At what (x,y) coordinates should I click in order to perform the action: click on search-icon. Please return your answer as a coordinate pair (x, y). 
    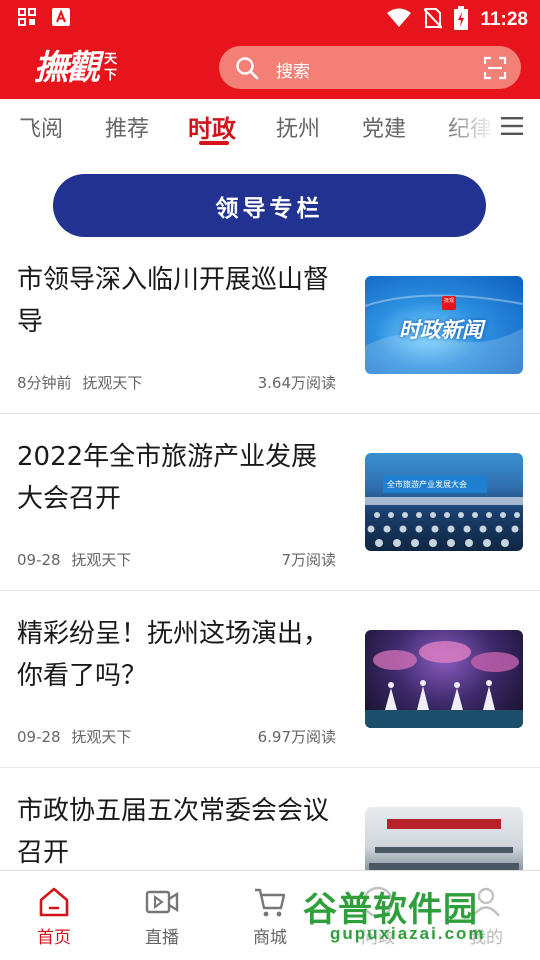
    Looking at the image, I should click on (247, 70).